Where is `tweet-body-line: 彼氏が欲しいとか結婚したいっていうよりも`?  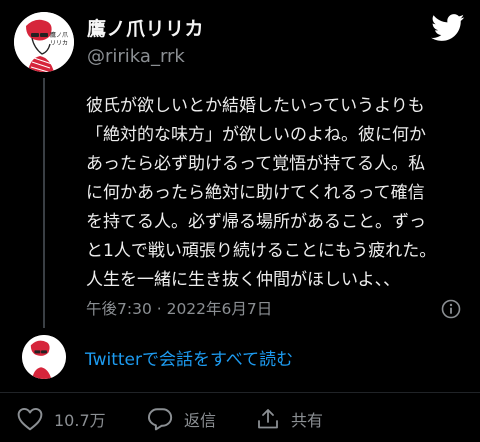
tweet-body-line: 彼氏が欲しいとか結婚したいっていうよりも is located at coordinates (255, 106).